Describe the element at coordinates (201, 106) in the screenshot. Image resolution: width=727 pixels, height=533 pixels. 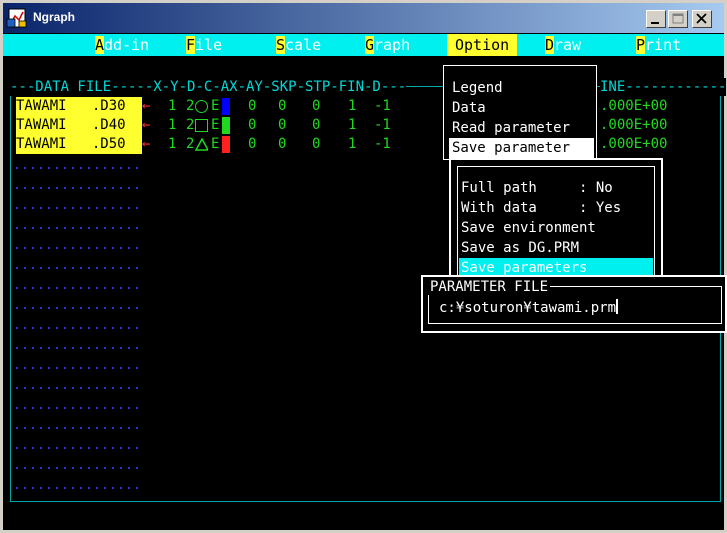
I see `circle-mark-icon` at that location.